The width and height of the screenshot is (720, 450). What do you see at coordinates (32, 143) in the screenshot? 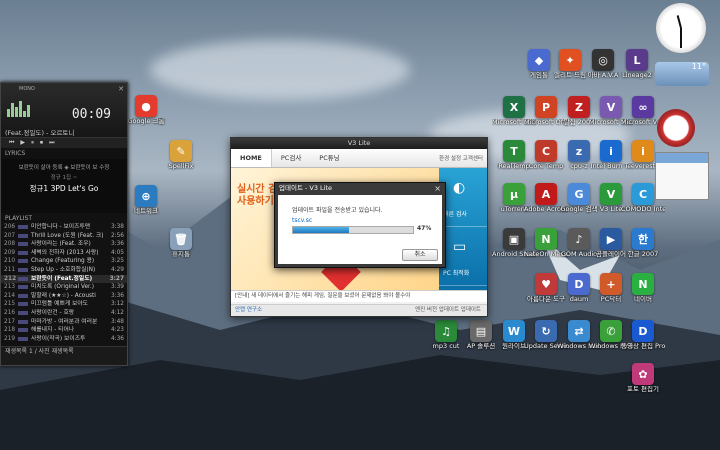
I see `pause-icon: ⏸` at bounding box center [32, 143].